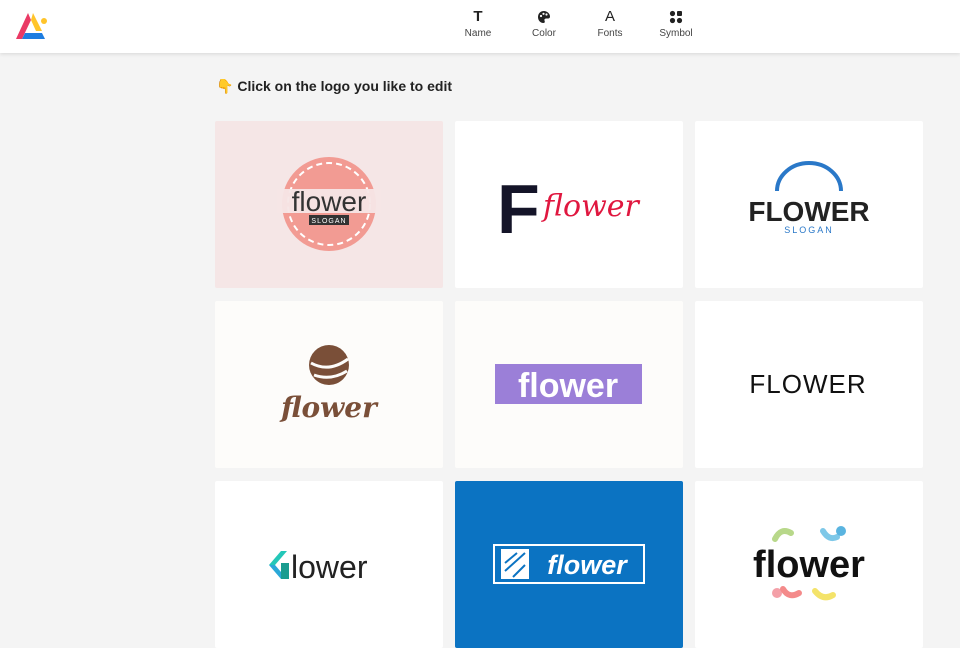 This screenshot has width=960, height=648. I want to click on logo-card-6: FLOWER, so click(809, 384).